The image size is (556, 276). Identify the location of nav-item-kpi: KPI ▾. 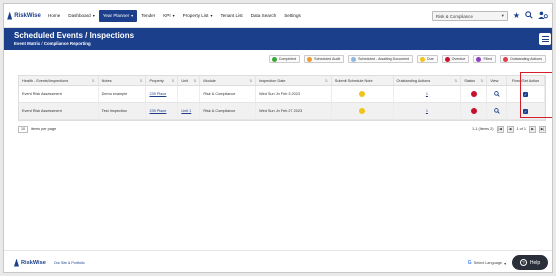
(168, 16).